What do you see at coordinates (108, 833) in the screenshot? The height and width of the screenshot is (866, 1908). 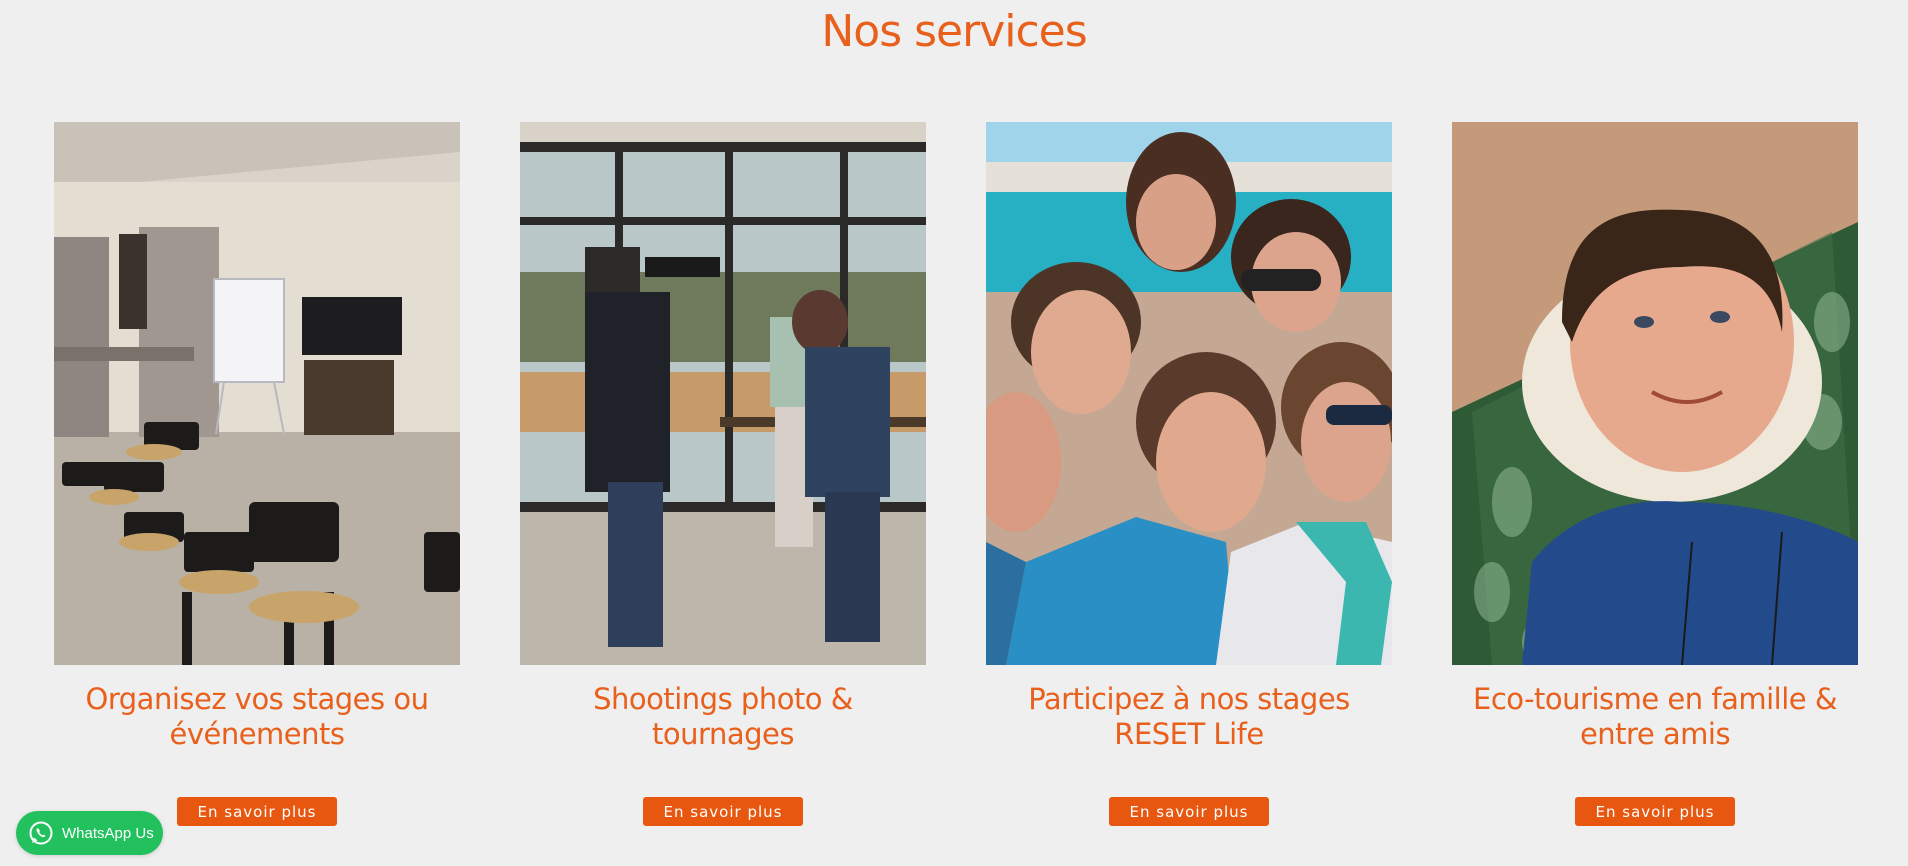 I see `whatsapp-label: WhatsApp Us` at bounding box center [108, 833].